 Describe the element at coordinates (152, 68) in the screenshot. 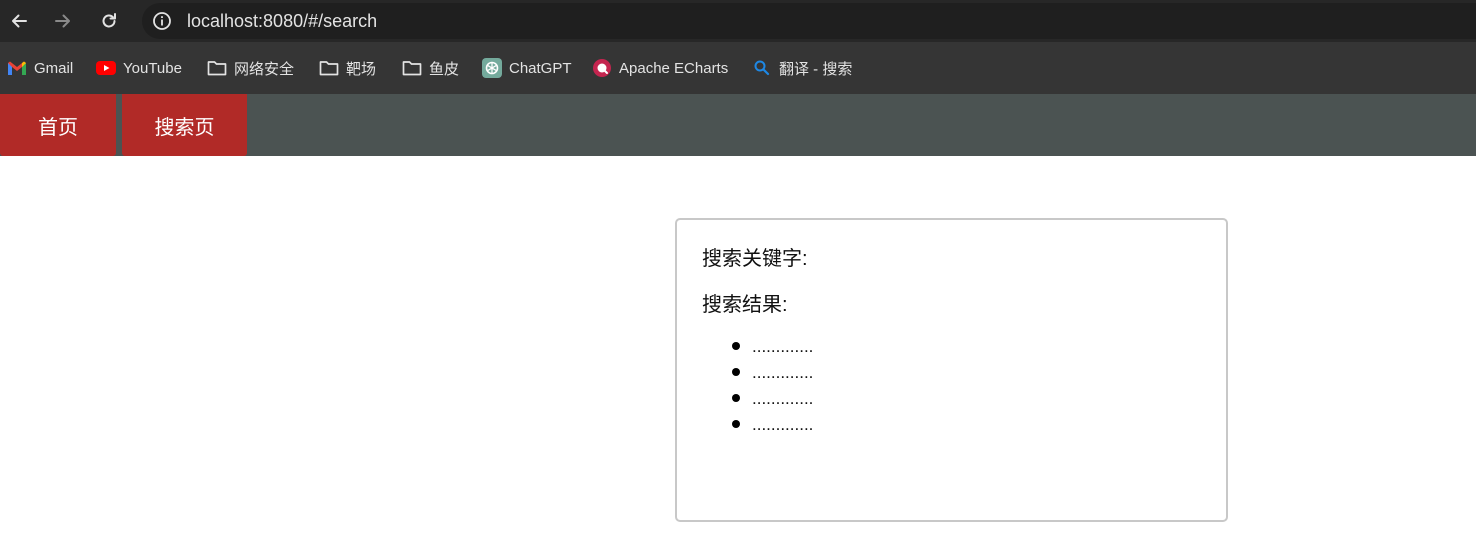

I see `bookmark-label: YouTube` at that location.